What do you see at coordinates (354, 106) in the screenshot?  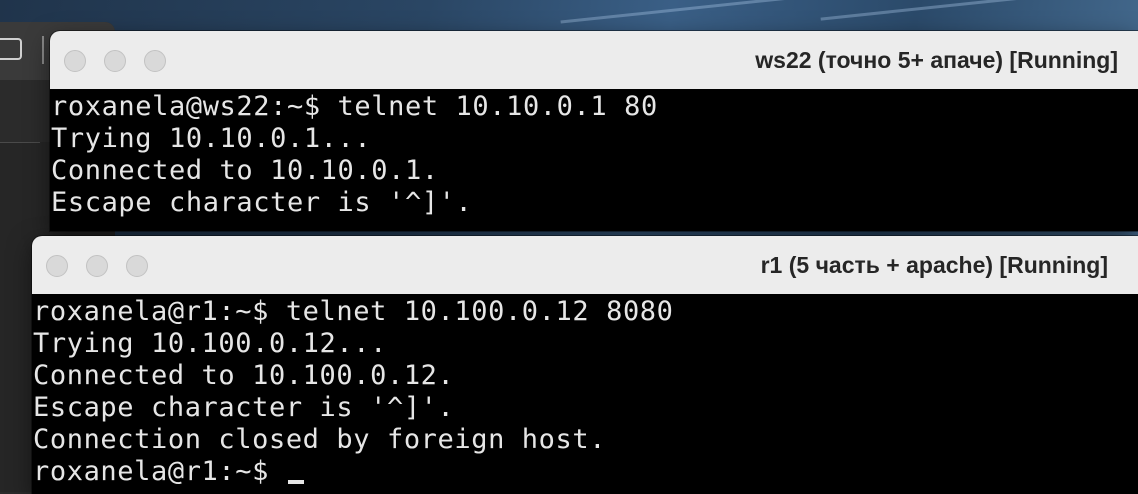 I see `terminal-line: roxanela@ws22:~$ telnet 10.10.0.1 80` at bounding box center [354, 106].